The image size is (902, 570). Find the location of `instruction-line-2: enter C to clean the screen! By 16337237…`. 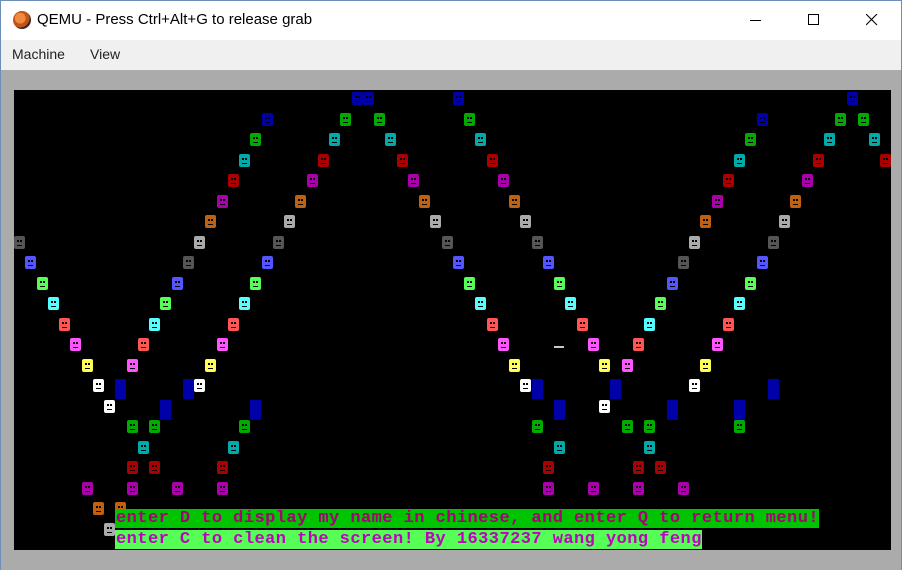

instruction-line-2: enter C to clean the screen! By 16337237… is located at coordinates (408, 539).